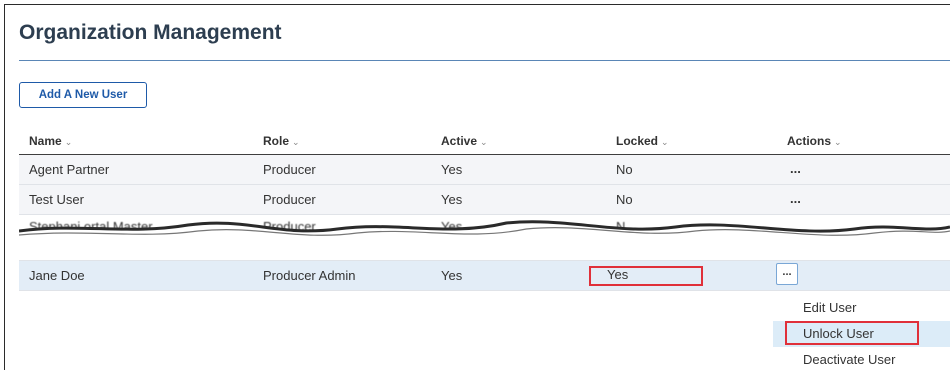 The image size is (950, 370). What do you see at coordinates (861, 358) in the screenshot?
I see `menu-item-deactivate-user: Deactivate User` at bounding box center [861, 358].